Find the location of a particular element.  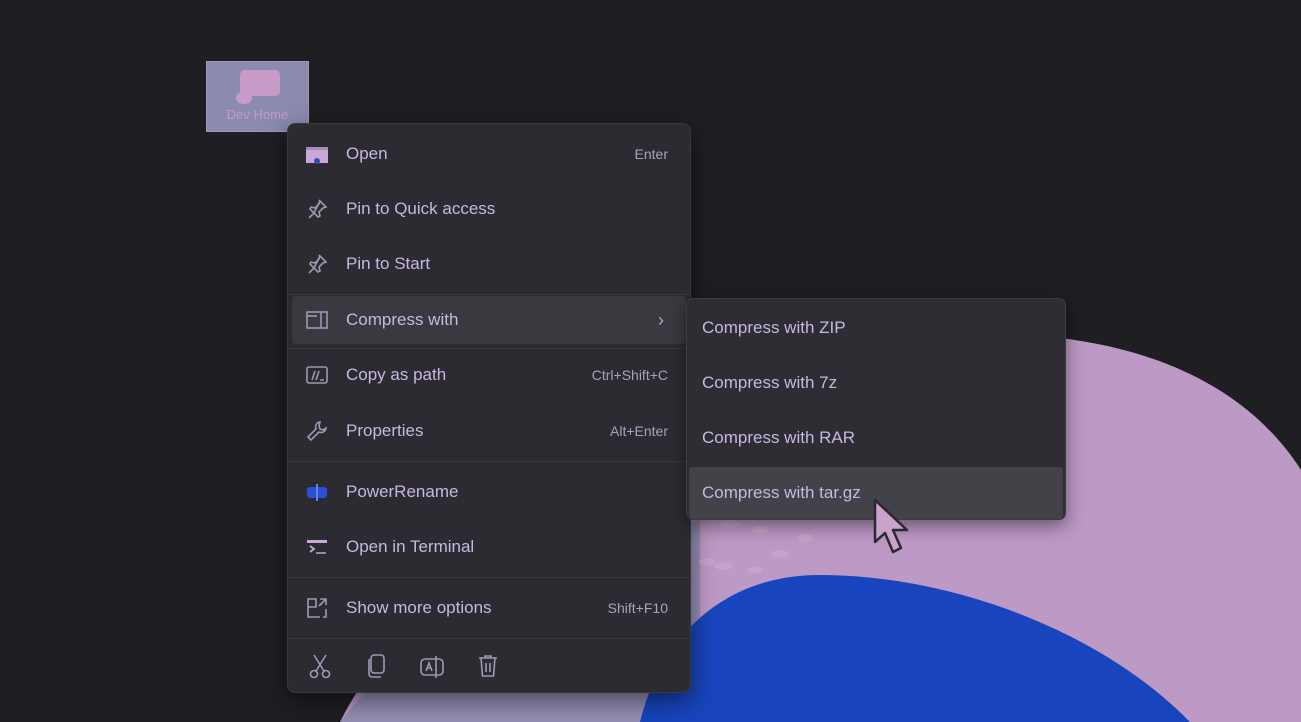

scissors-icon is located at coordinates (320, 668).